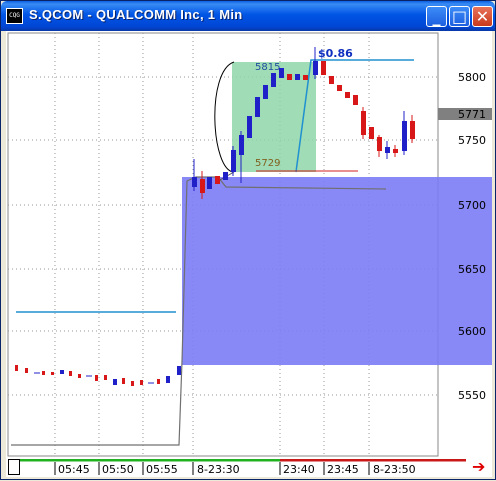 Image resolution: width=496 pixels, height=481 pixels. I want to click on low-label: 5729, so click(267, 163).